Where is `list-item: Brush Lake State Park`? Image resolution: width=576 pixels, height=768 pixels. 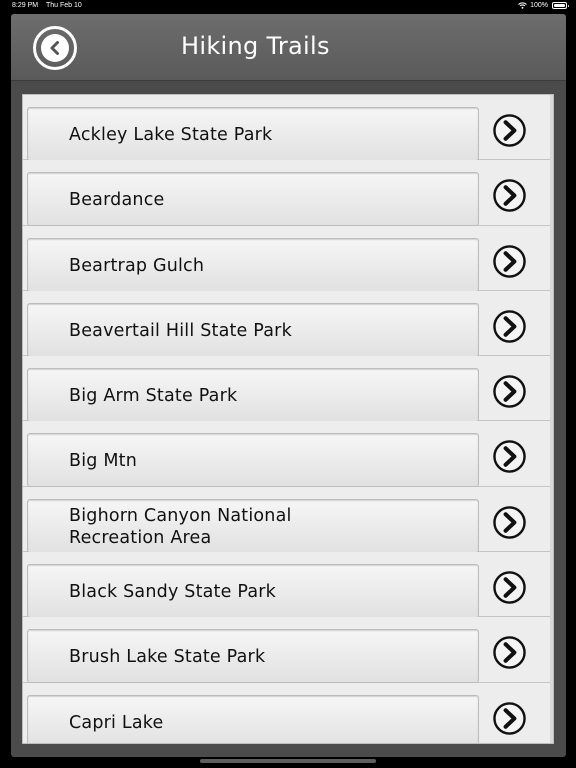
list-item: Brush Lake State Park is located at coordinates (288, 650).